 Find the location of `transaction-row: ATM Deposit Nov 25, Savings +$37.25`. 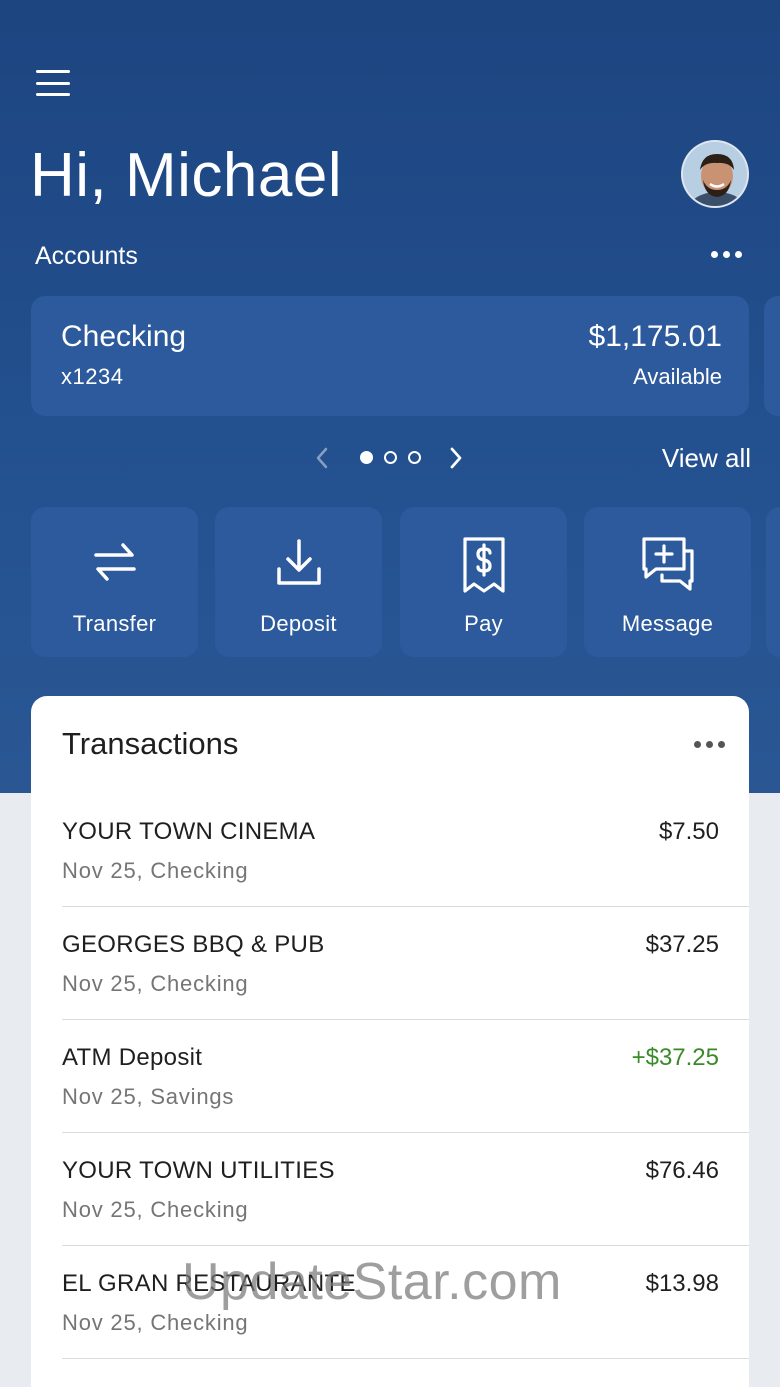

transaction-row: ATM Deposit Nov 25, Savings +$37.25 is located at coordinates (405, 1076).